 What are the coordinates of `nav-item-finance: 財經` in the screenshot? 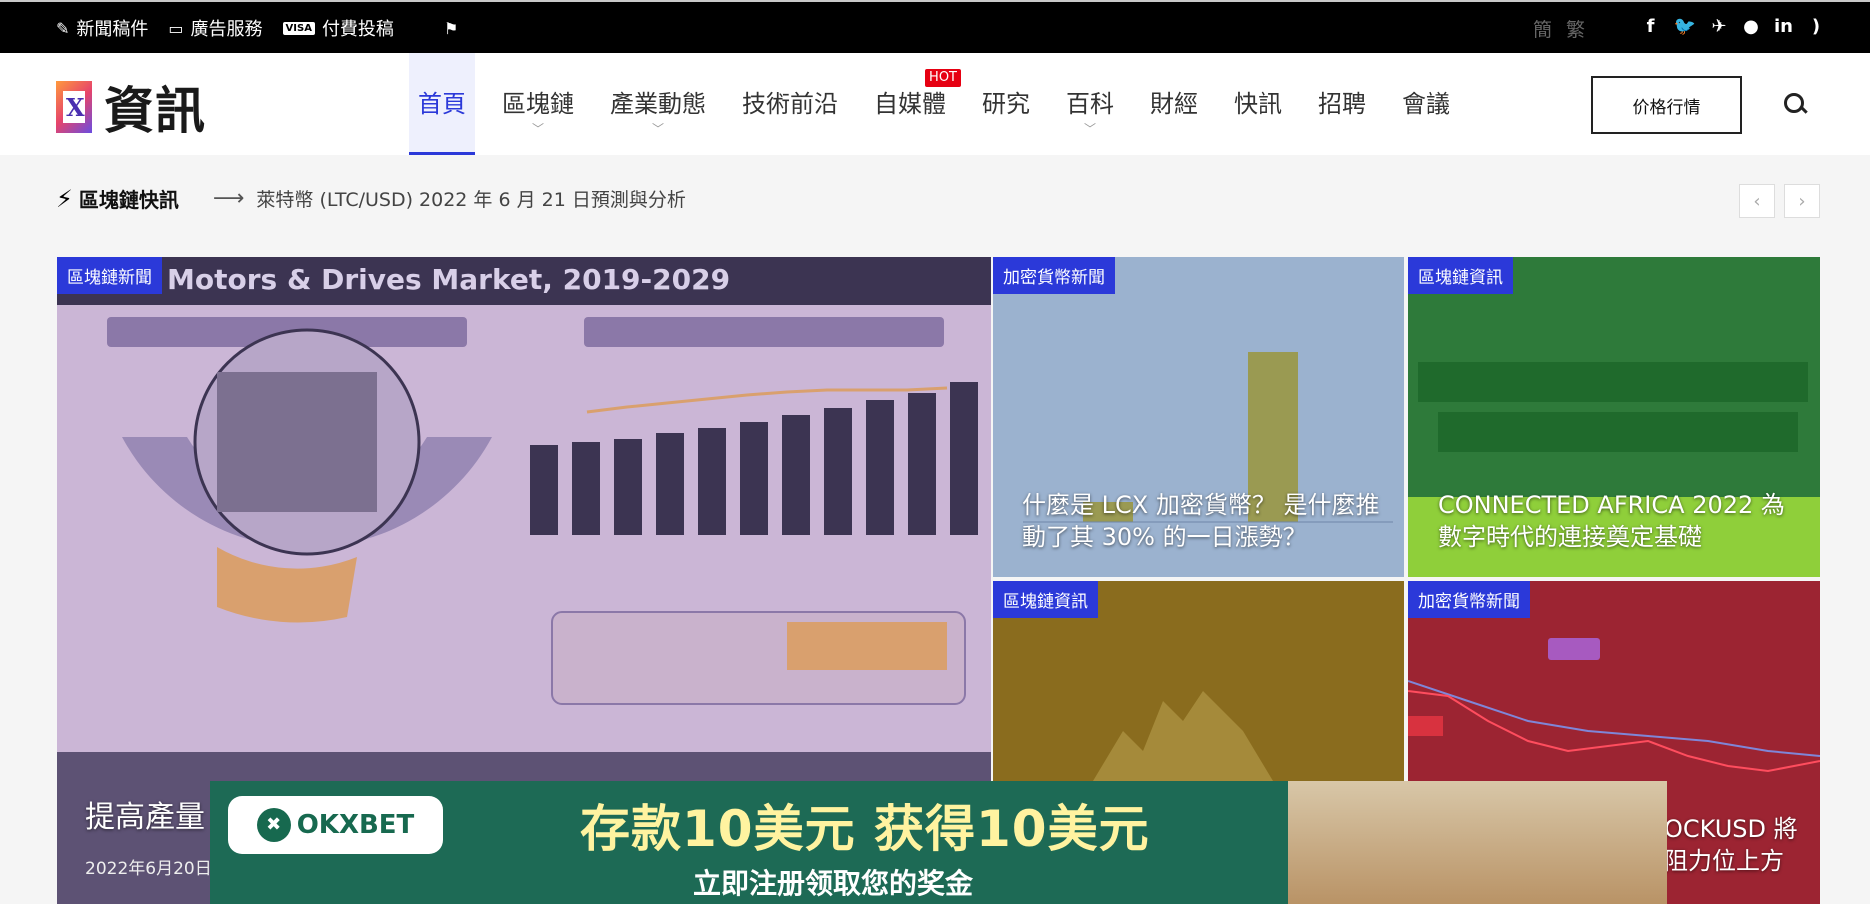 It's located at (1174, 104).